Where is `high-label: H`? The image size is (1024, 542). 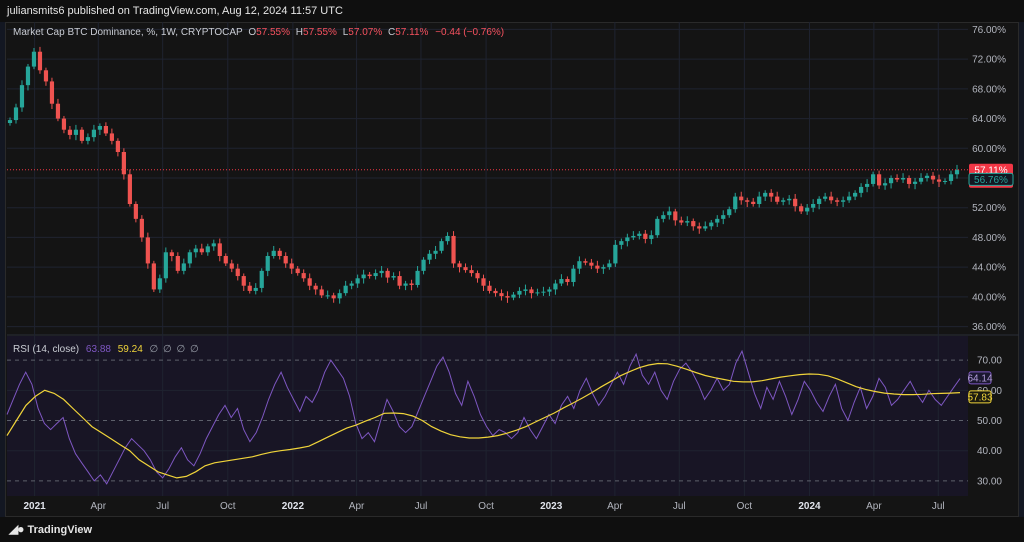
high-label: H is located at coordinates (299, 32).